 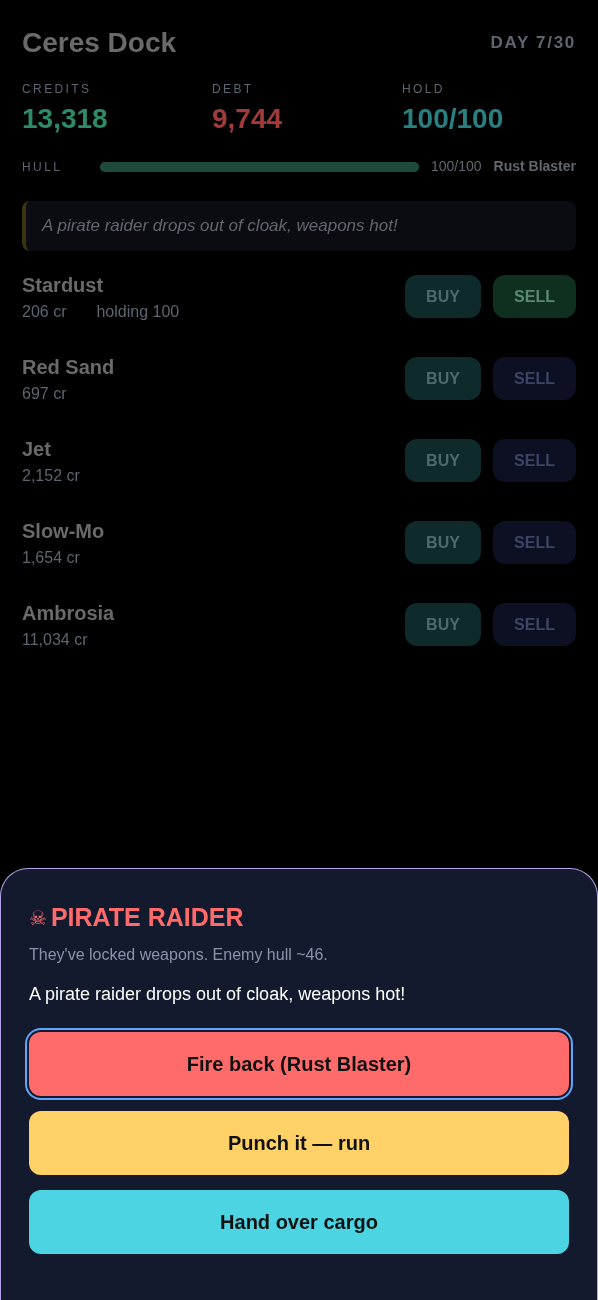 What do you see at coordinates (138, 311) in the screenshot?
I see `holding-count: holding 100` at bounding box center [138, 311].